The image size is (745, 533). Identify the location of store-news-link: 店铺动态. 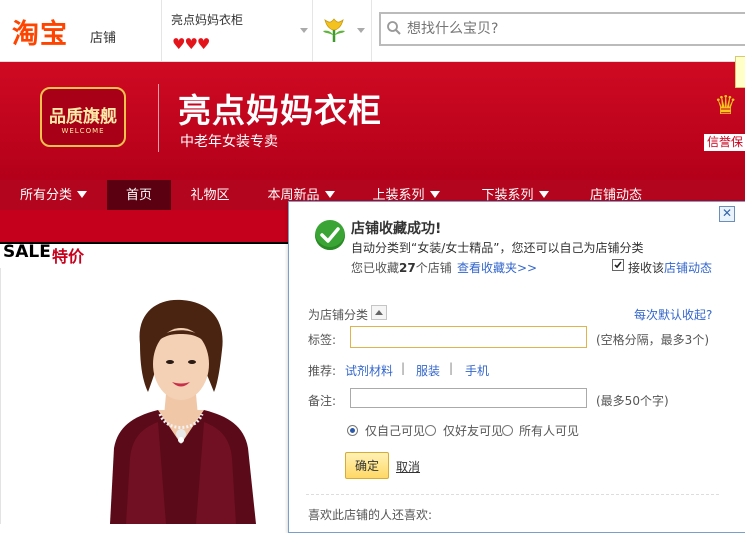
(688, 268).